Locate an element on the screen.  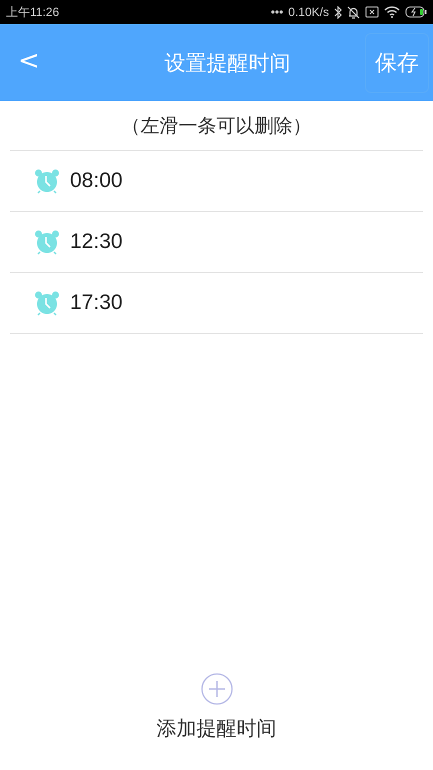
page-title: 设置提醒时间 is located at coordinates (228, 63).